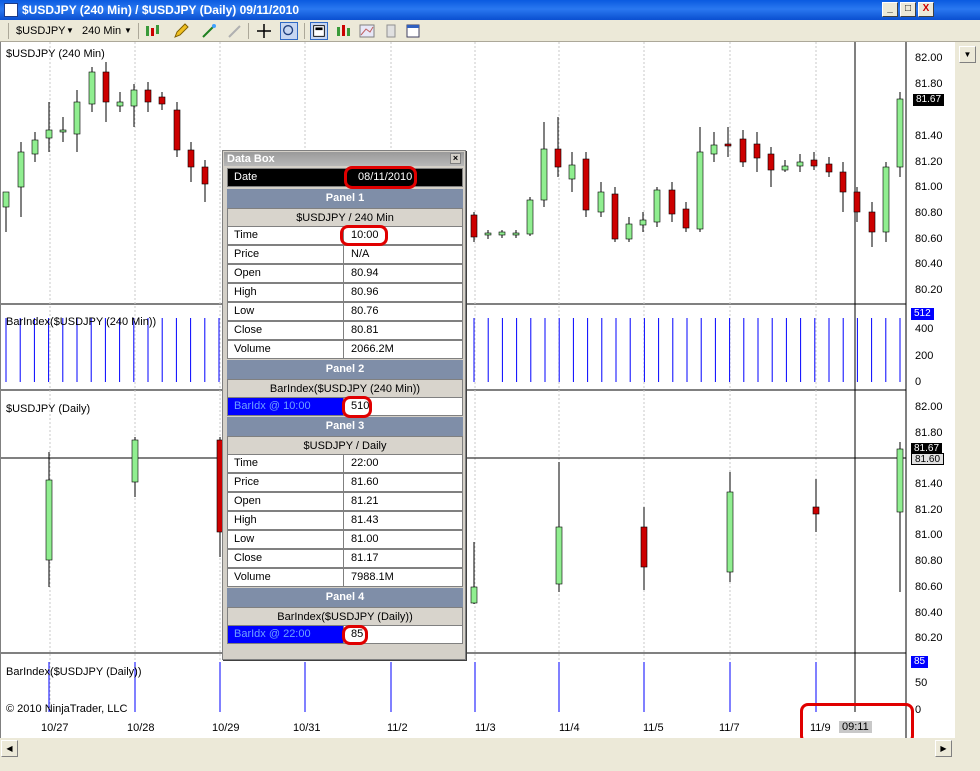 The height and width of the screenshot is (771, 980). I want to click on panel1-row-low: Low 80.76, so click(345, 311).